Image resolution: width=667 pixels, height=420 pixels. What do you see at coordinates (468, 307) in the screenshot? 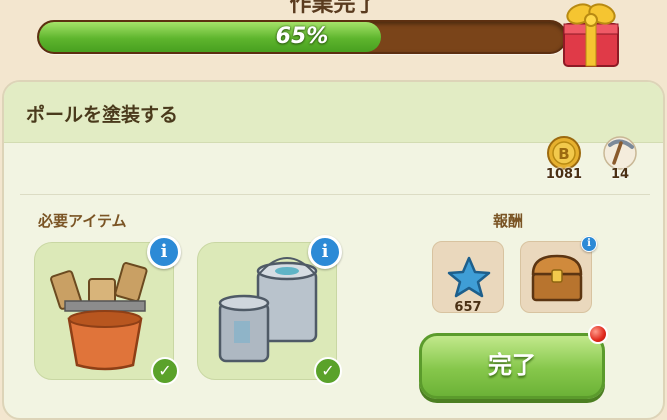
I see `star-amount: 657` at bounding box center [468, 307].